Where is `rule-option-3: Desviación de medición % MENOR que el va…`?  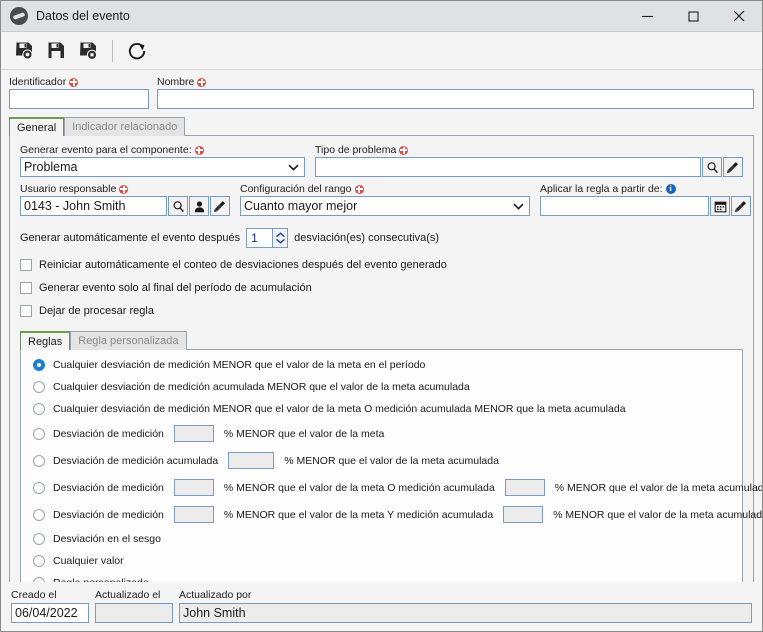
rule-option-3: Desviación de medición % MENOR que el va… is located at coordinates (382, 433).